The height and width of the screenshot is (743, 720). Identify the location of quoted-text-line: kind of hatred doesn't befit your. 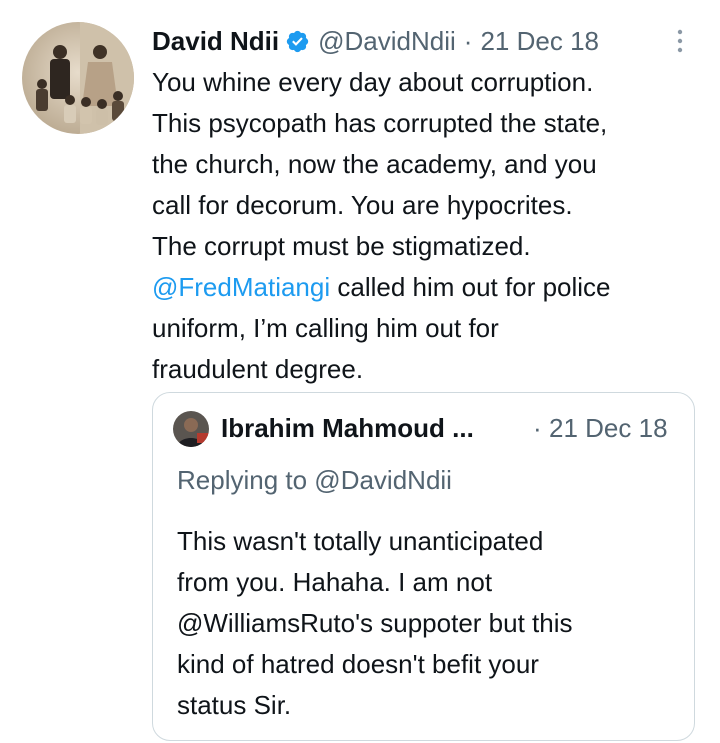
(358, 664).